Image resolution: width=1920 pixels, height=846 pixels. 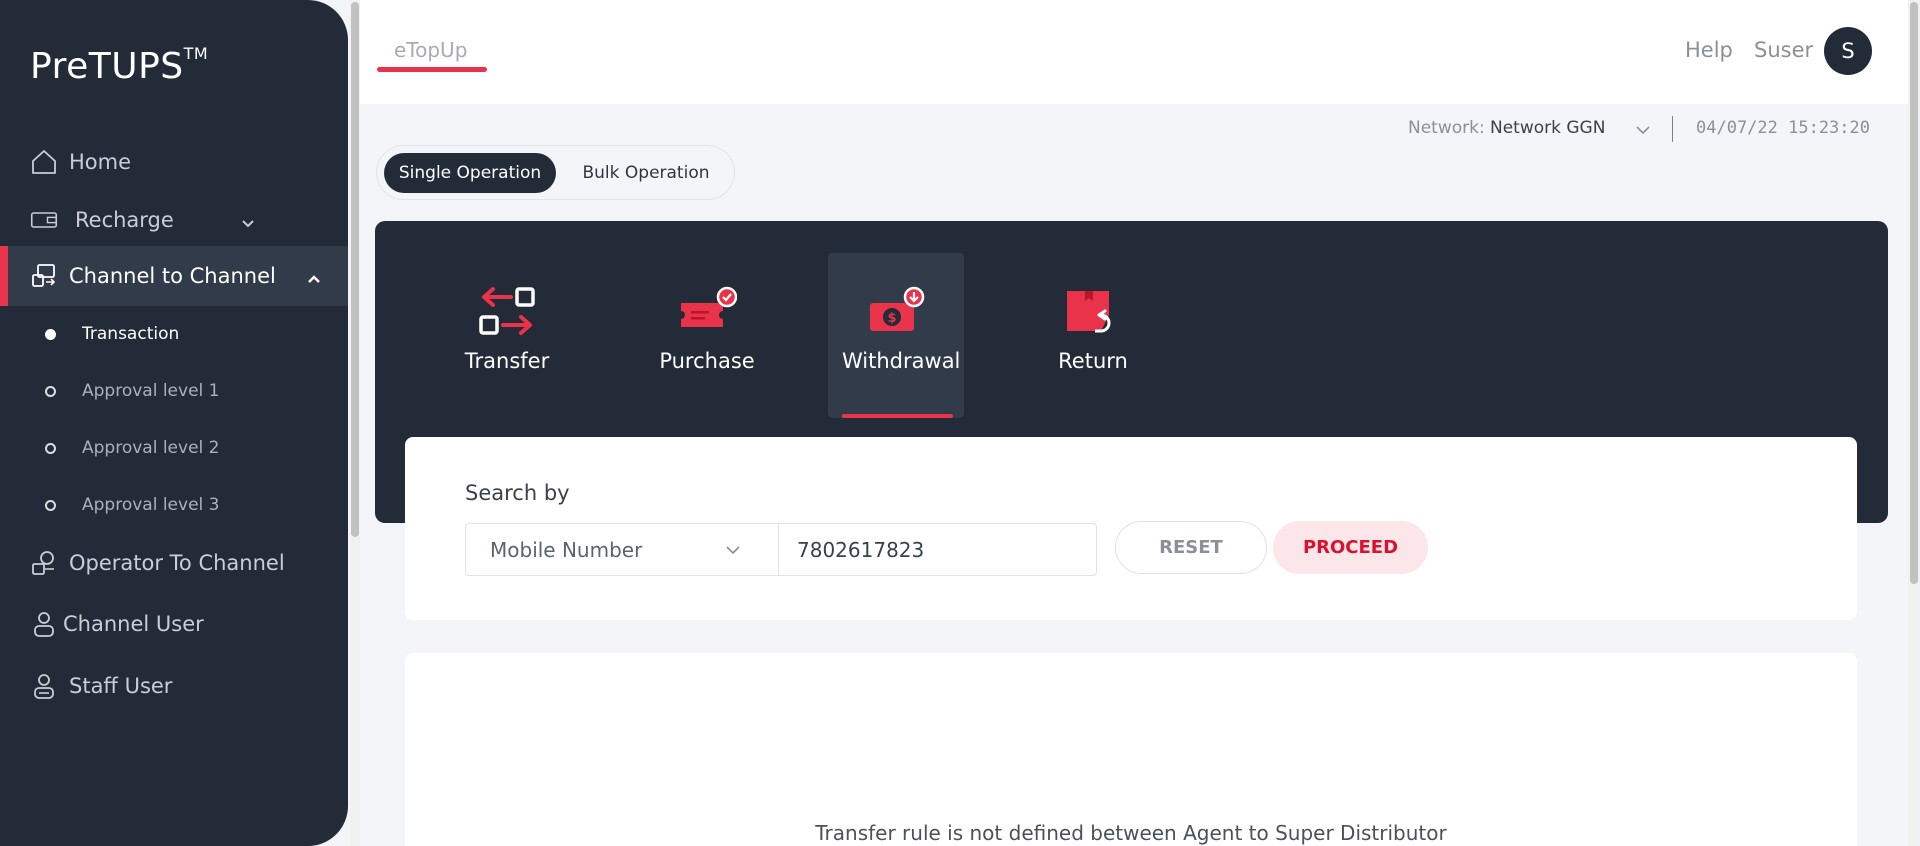 I want to click on sidebar-item-label: Staff User, so click(x=121, y=686).